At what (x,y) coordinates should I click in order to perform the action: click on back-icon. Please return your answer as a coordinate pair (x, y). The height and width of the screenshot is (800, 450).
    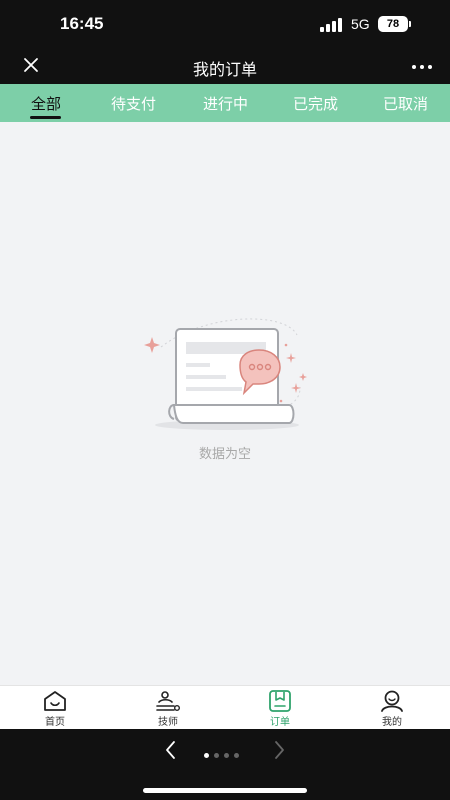
    Looking at the image, I should click on (170, 750).